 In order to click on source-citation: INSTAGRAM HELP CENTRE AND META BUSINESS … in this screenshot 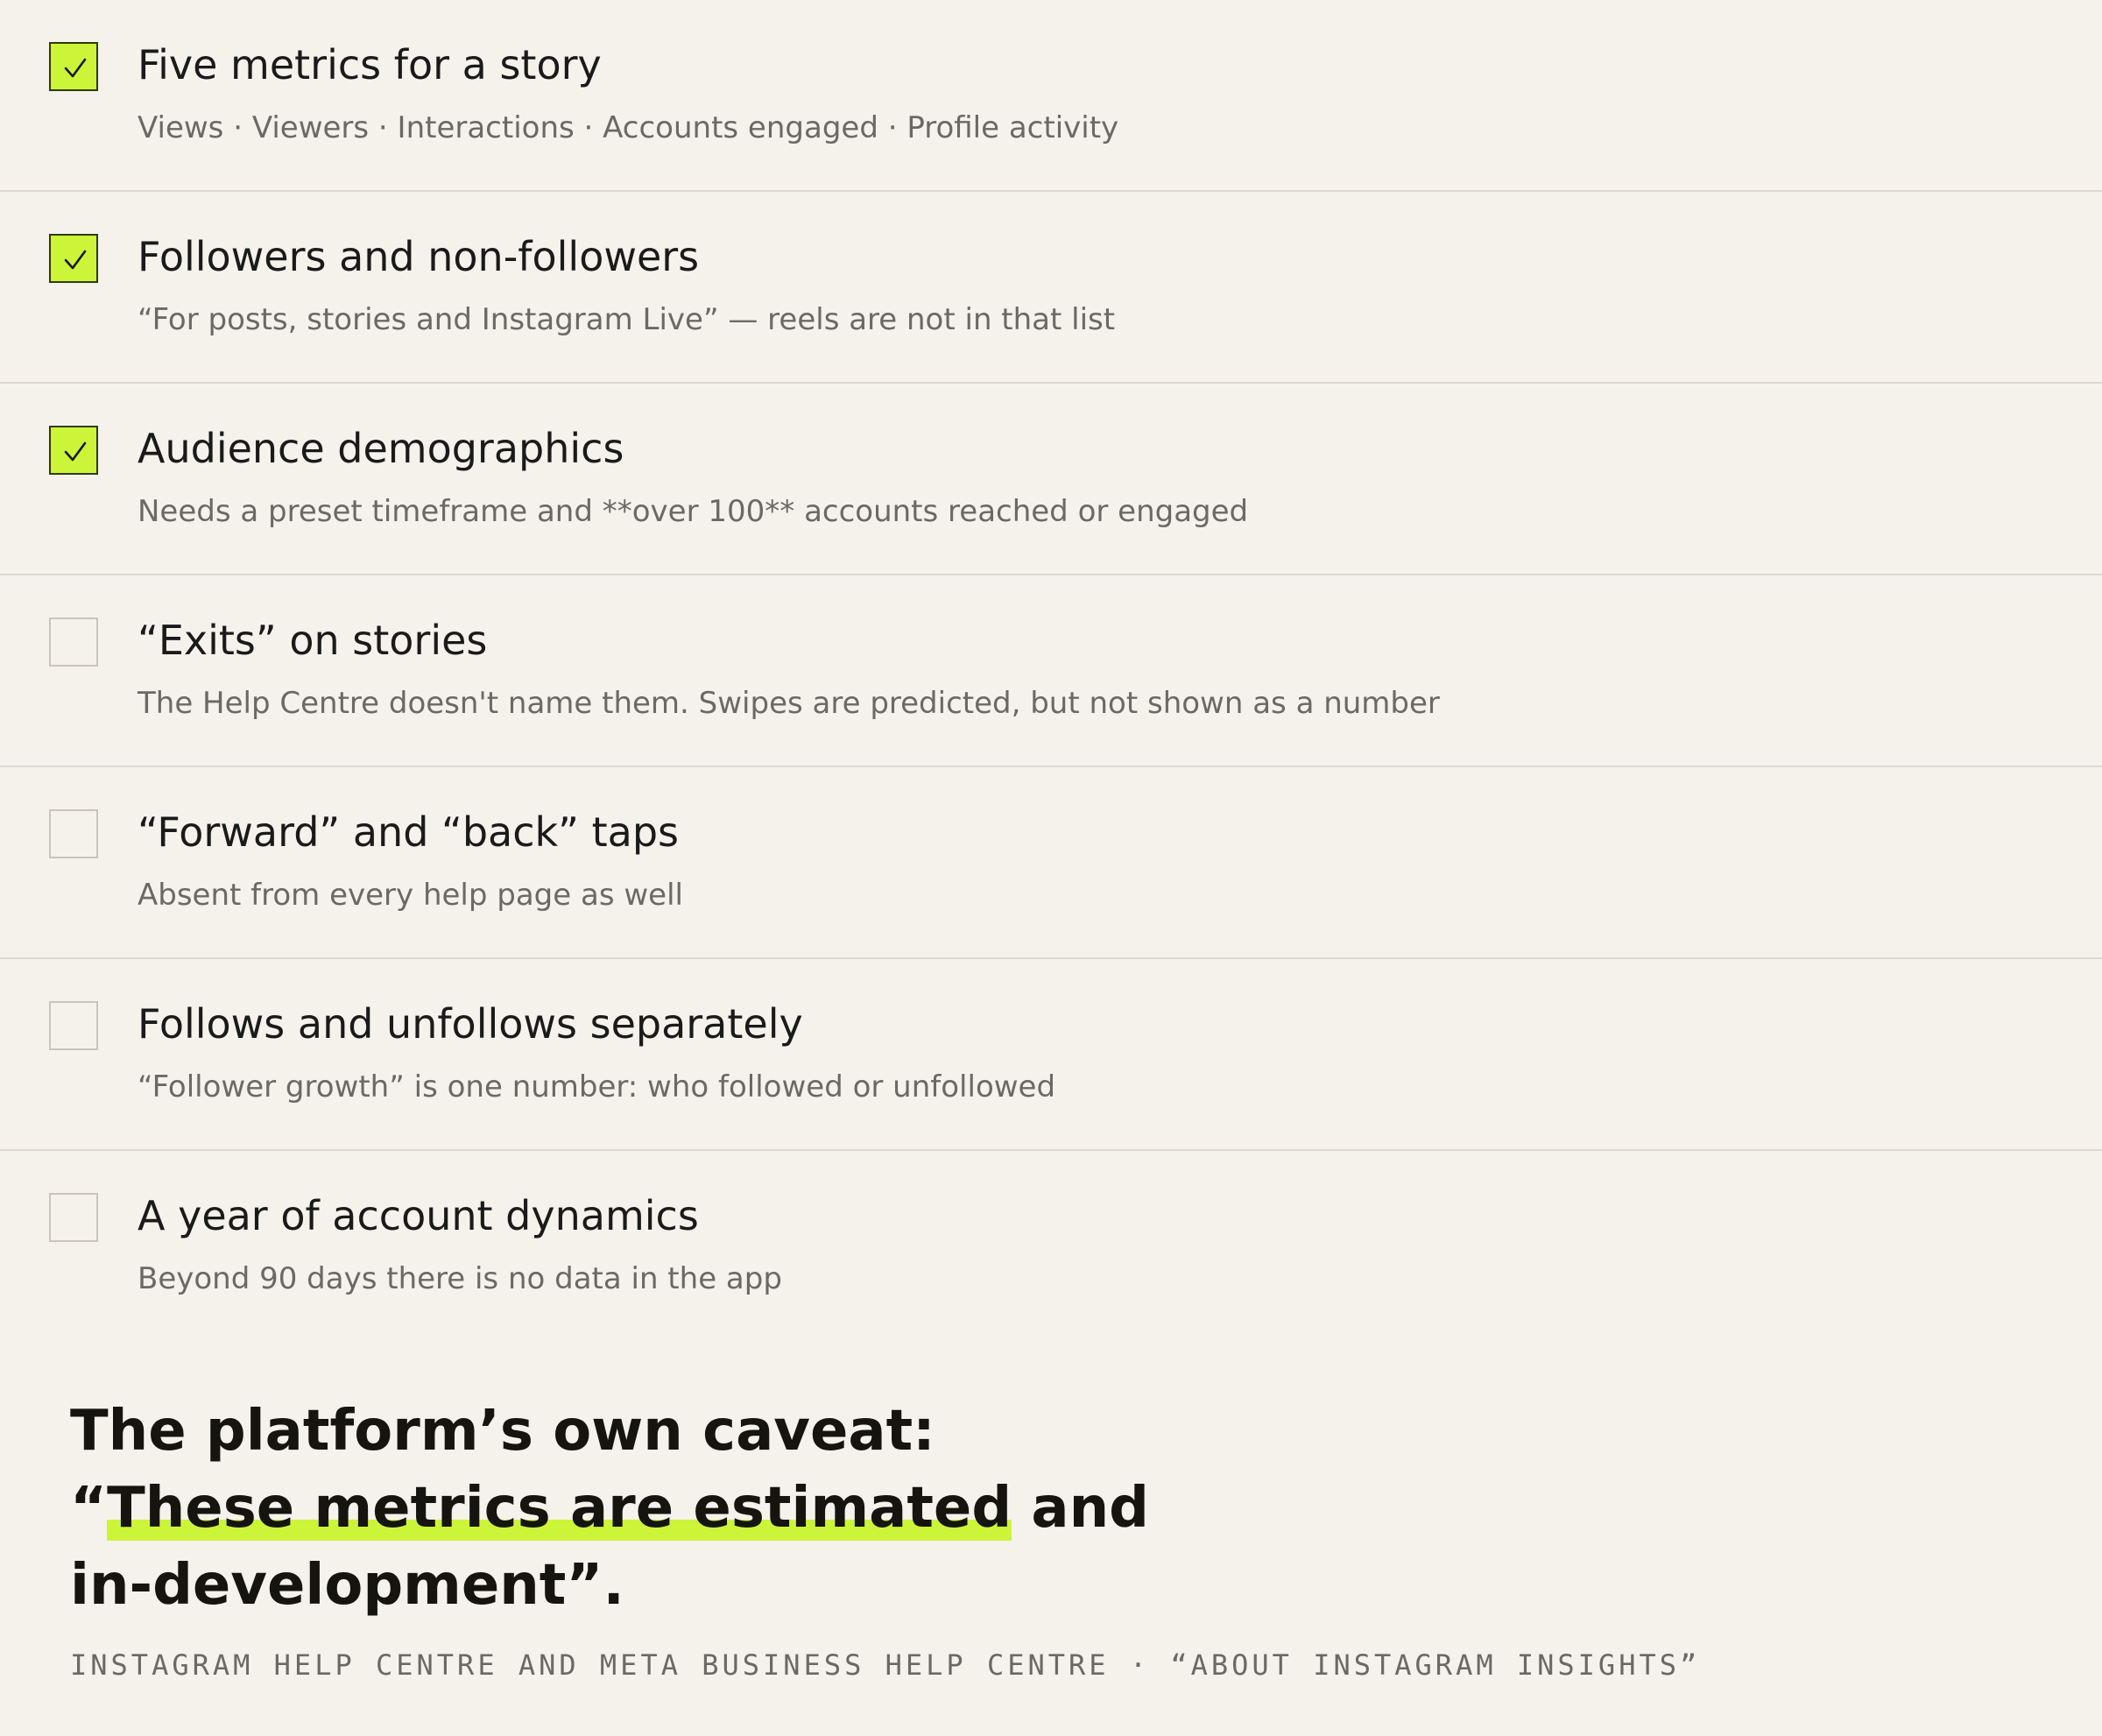, I will do `click(885, 1665)`.